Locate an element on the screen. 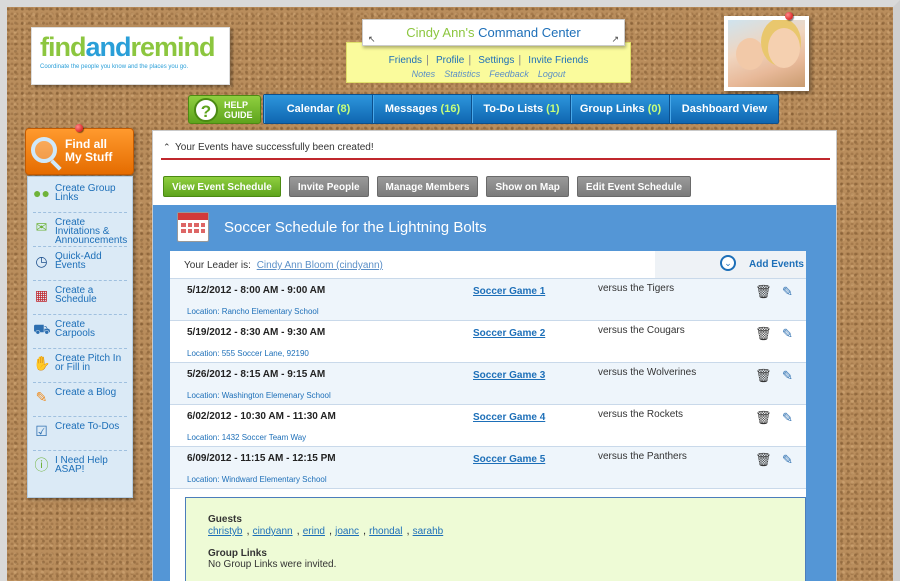  link-notes: Notes is located at coordinates (424, 74).